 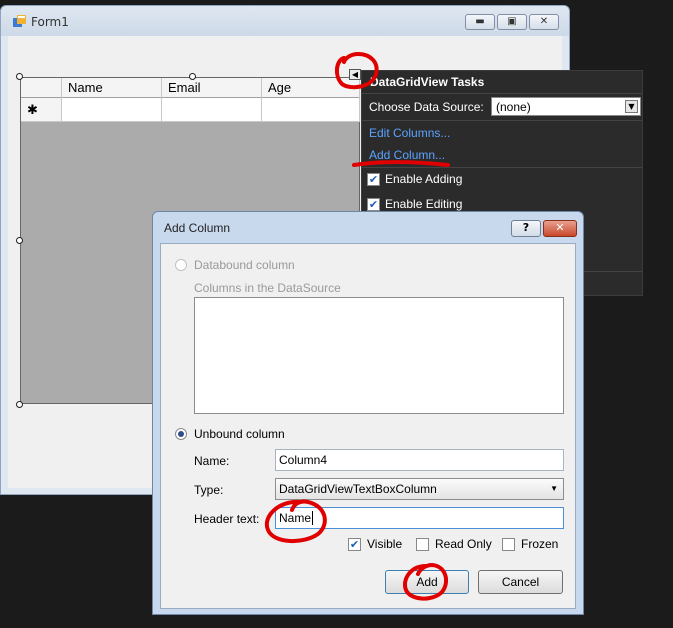 I want to click on minimize-button: ▬, so click(x=480, y=22).